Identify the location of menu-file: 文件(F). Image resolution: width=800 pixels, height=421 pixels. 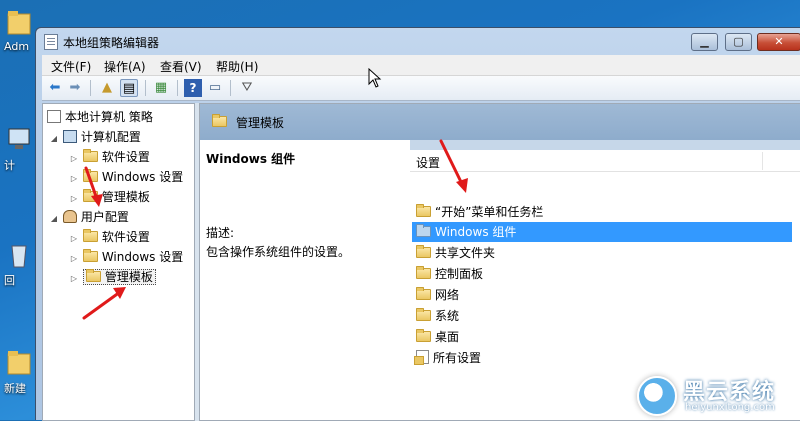
(71, 66).